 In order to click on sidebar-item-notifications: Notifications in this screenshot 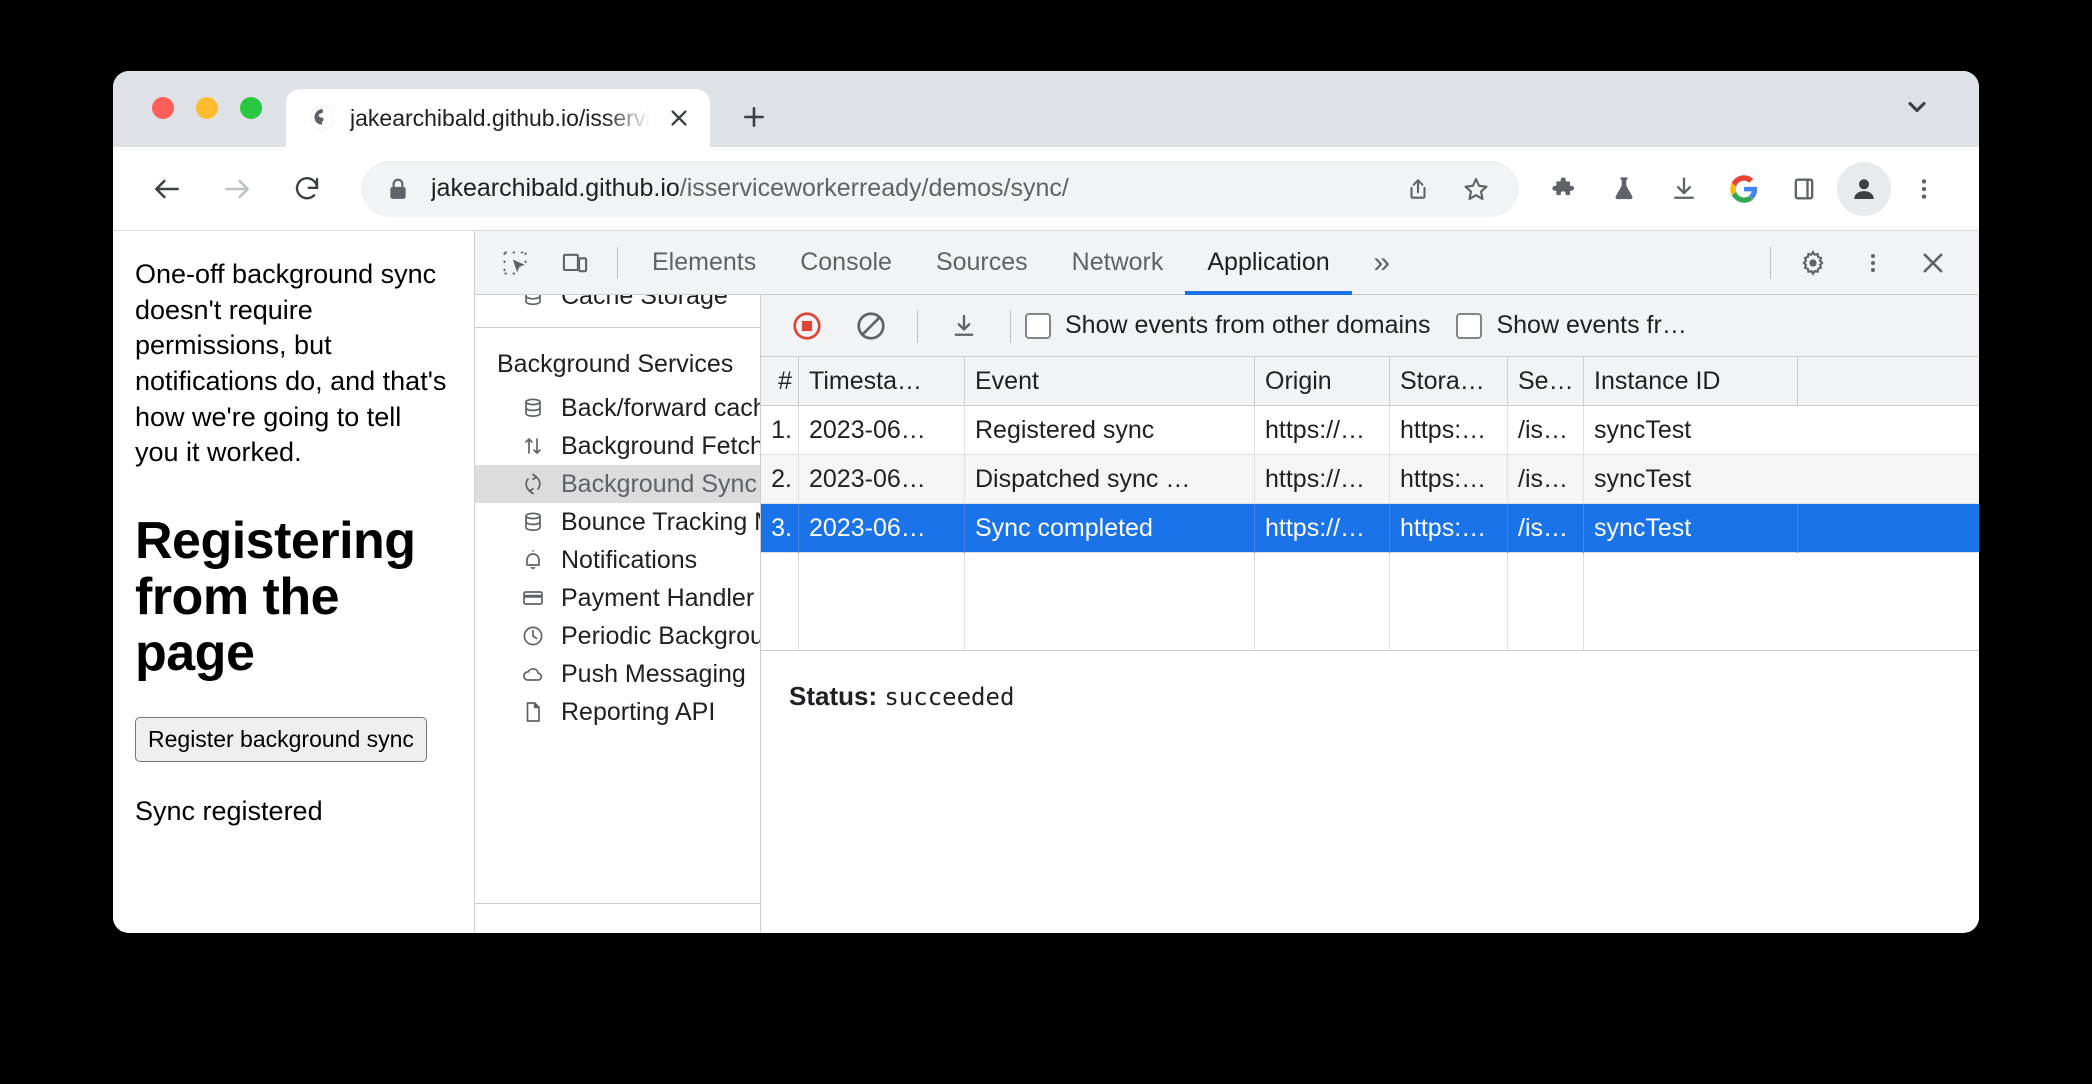, I will do `click(617, 560)`.